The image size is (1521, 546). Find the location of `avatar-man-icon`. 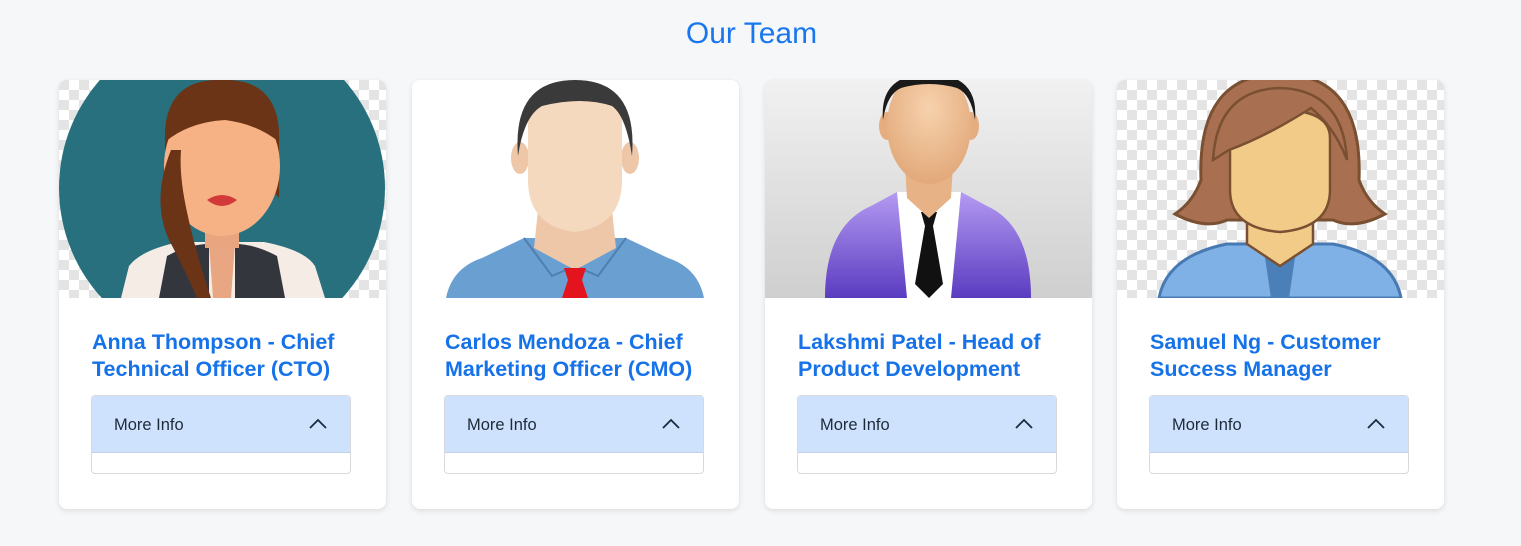

avatar-man-icon is located at coordinates (575, 189).